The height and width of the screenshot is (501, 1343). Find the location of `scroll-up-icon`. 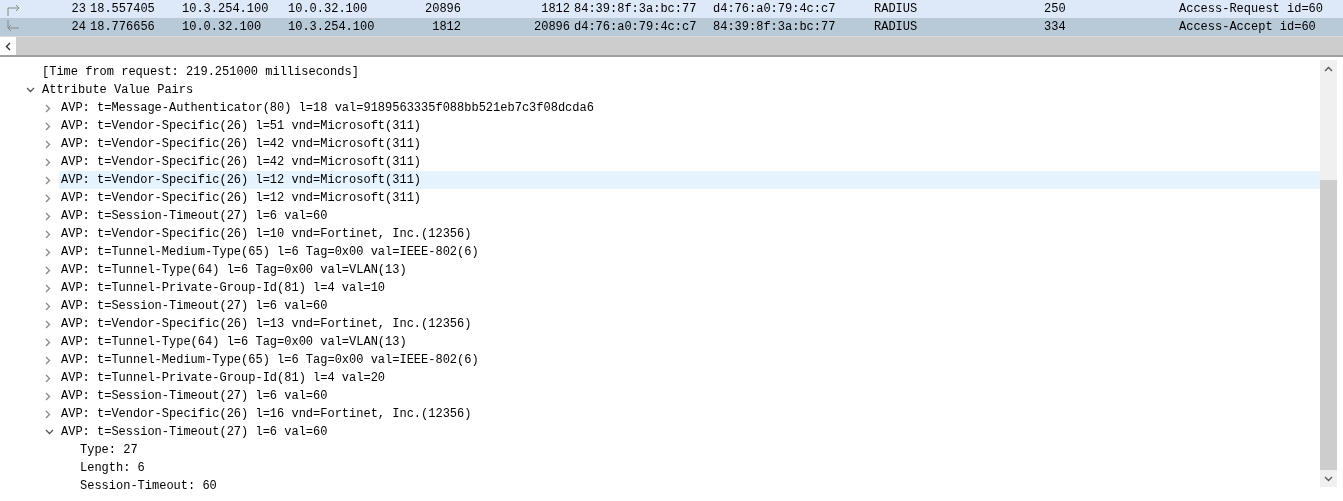

scroll-up-icon is located at coordinates (1328, 68).